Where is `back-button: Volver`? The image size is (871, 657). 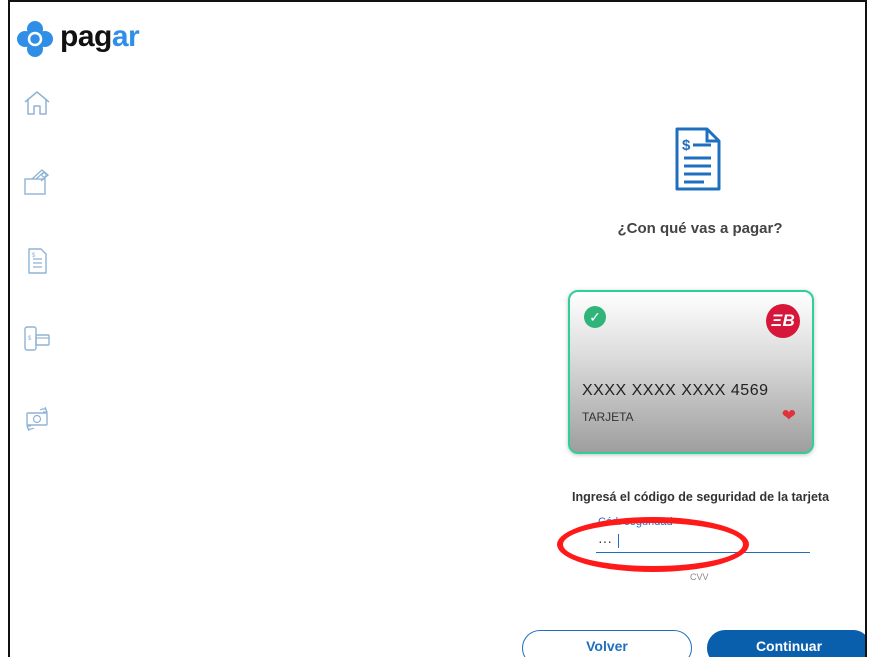
back-button: Volver is located at coordinates (607, 643).